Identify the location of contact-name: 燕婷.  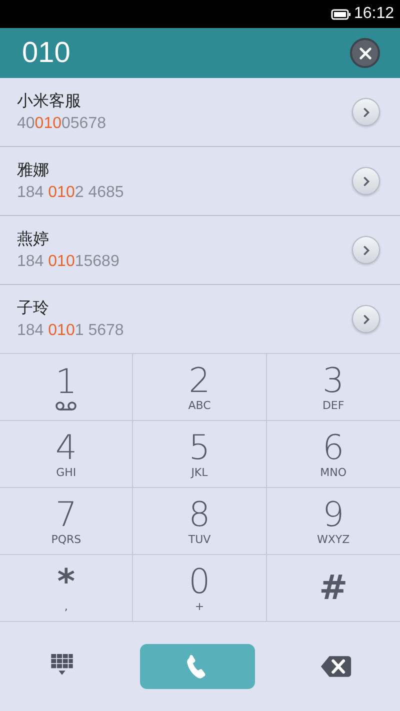
(33, 239).